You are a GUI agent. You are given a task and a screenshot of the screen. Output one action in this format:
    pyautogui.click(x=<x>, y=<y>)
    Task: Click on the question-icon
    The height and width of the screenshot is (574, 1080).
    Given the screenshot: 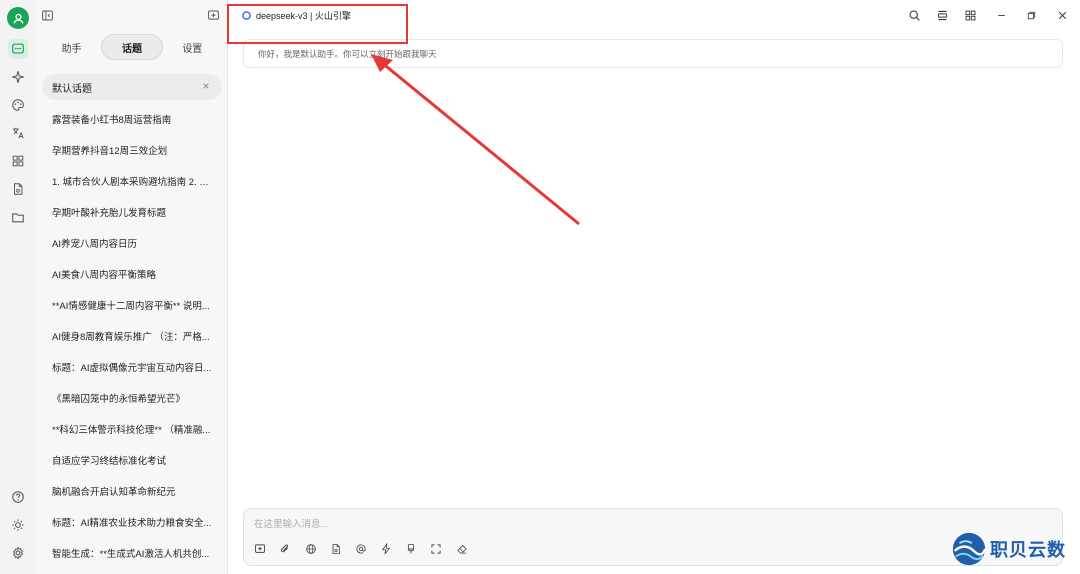 What is the action you would take?
    pyautogui.click(x=18, y=497)
    